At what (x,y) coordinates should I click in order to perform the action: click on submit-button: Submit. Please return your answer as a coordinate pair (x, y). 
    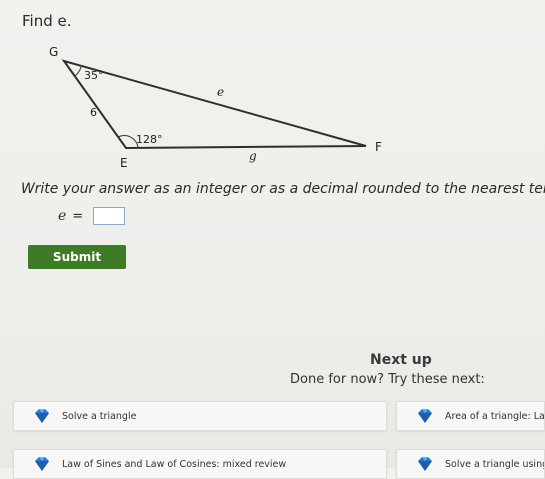
    Looking at the image, I should click on (77, 257).